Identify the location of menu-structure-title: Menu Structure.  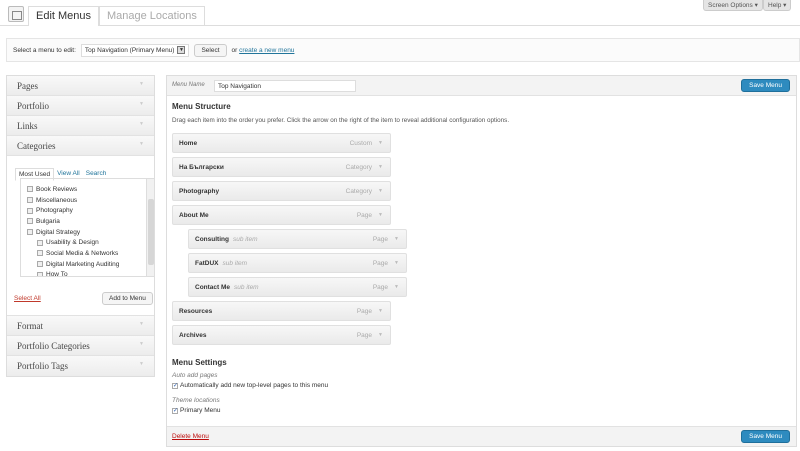
(201, 106).